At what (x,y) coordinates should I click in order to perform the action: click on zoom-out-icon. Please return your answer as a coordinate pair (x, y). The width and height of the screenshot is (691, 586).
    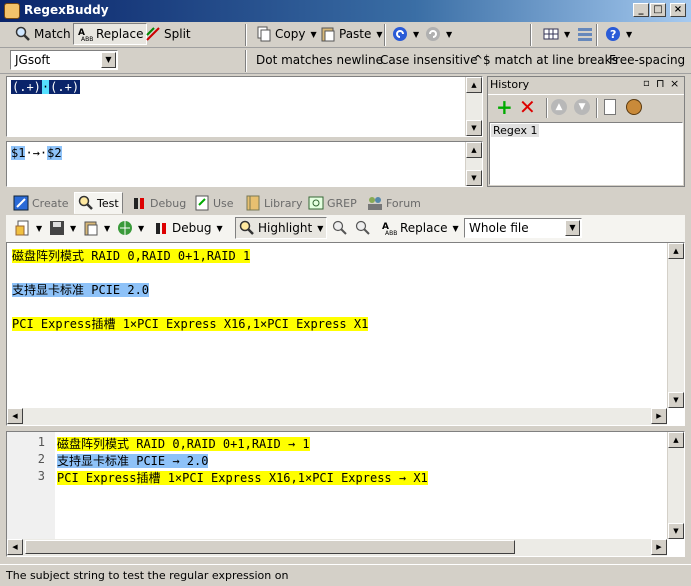
    Looking at the image, I should click on (340, 228).